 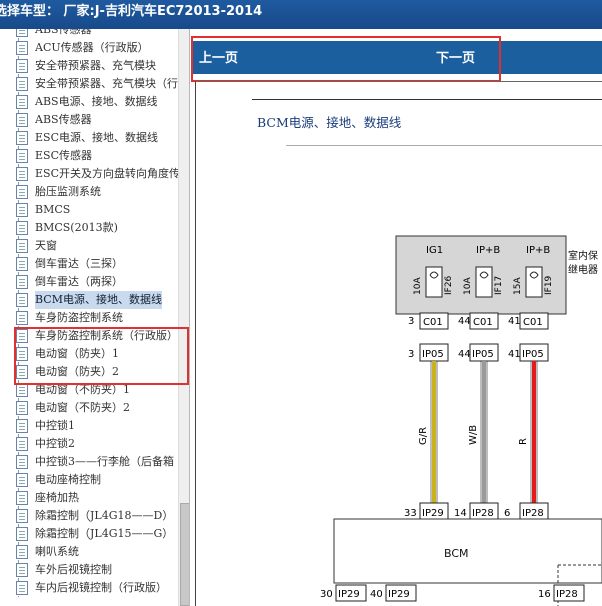 I want to click on tree-item-label: 中控锁1, so click(x=55, y=425).